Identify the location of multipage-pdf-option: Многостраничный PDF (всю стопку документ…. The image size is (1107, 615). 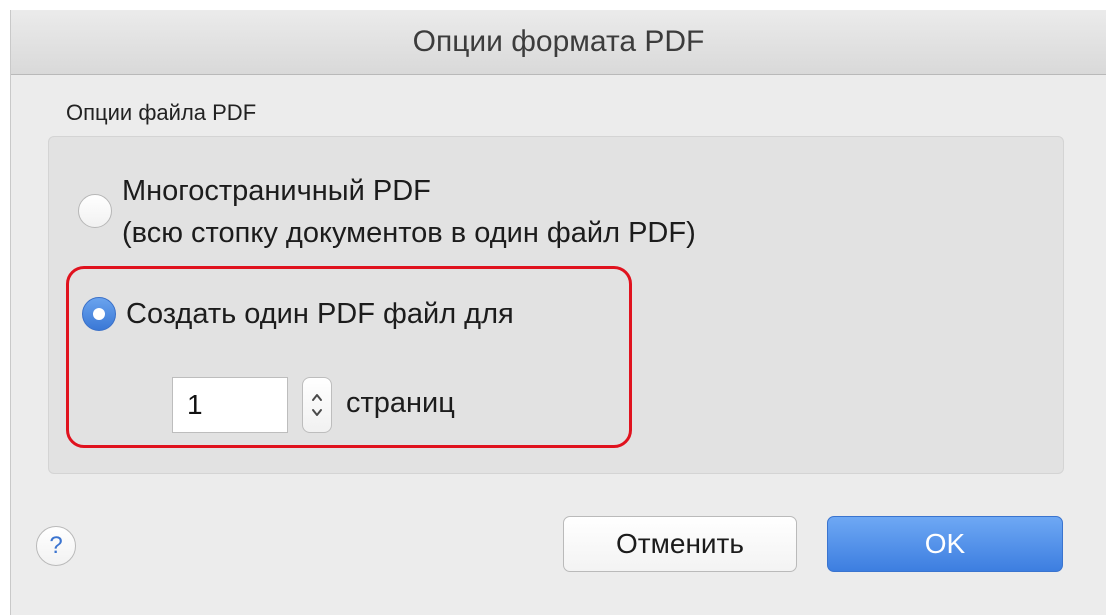
(387, 212).